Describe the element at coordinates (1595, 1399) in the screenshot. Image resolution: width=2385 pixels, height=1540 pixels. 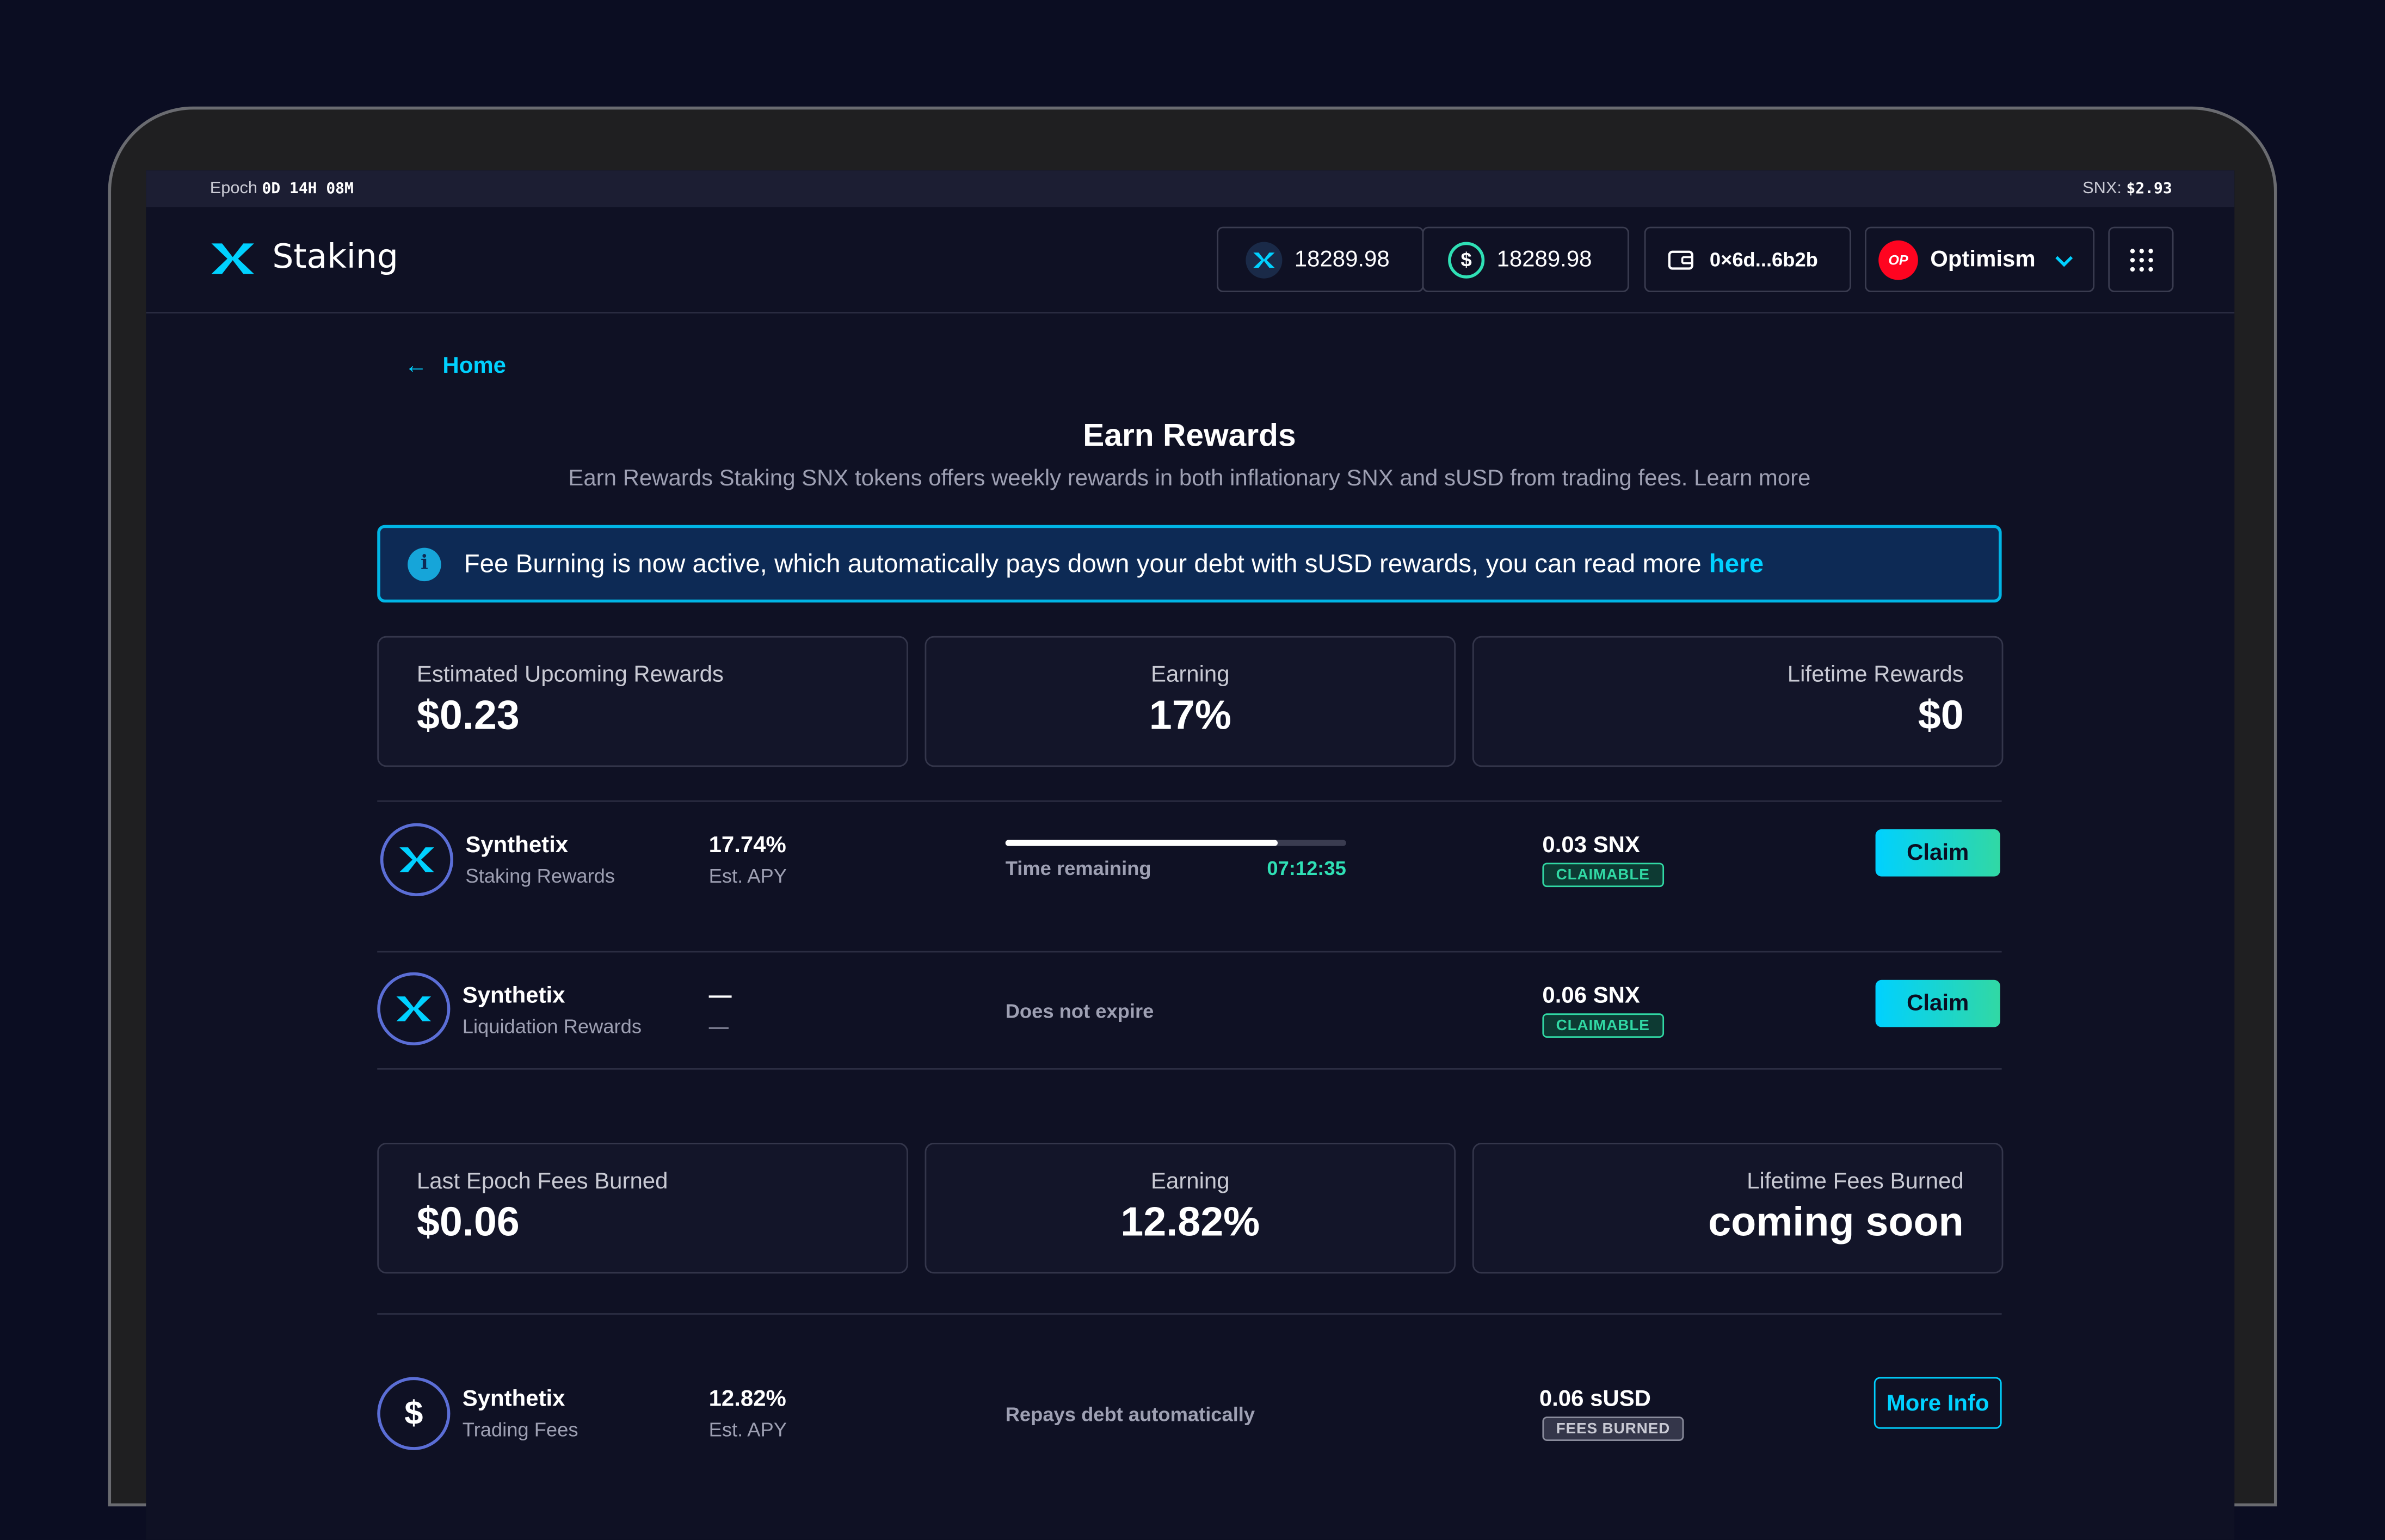
I see `row-amount: 0.06 sUSD` at that location.